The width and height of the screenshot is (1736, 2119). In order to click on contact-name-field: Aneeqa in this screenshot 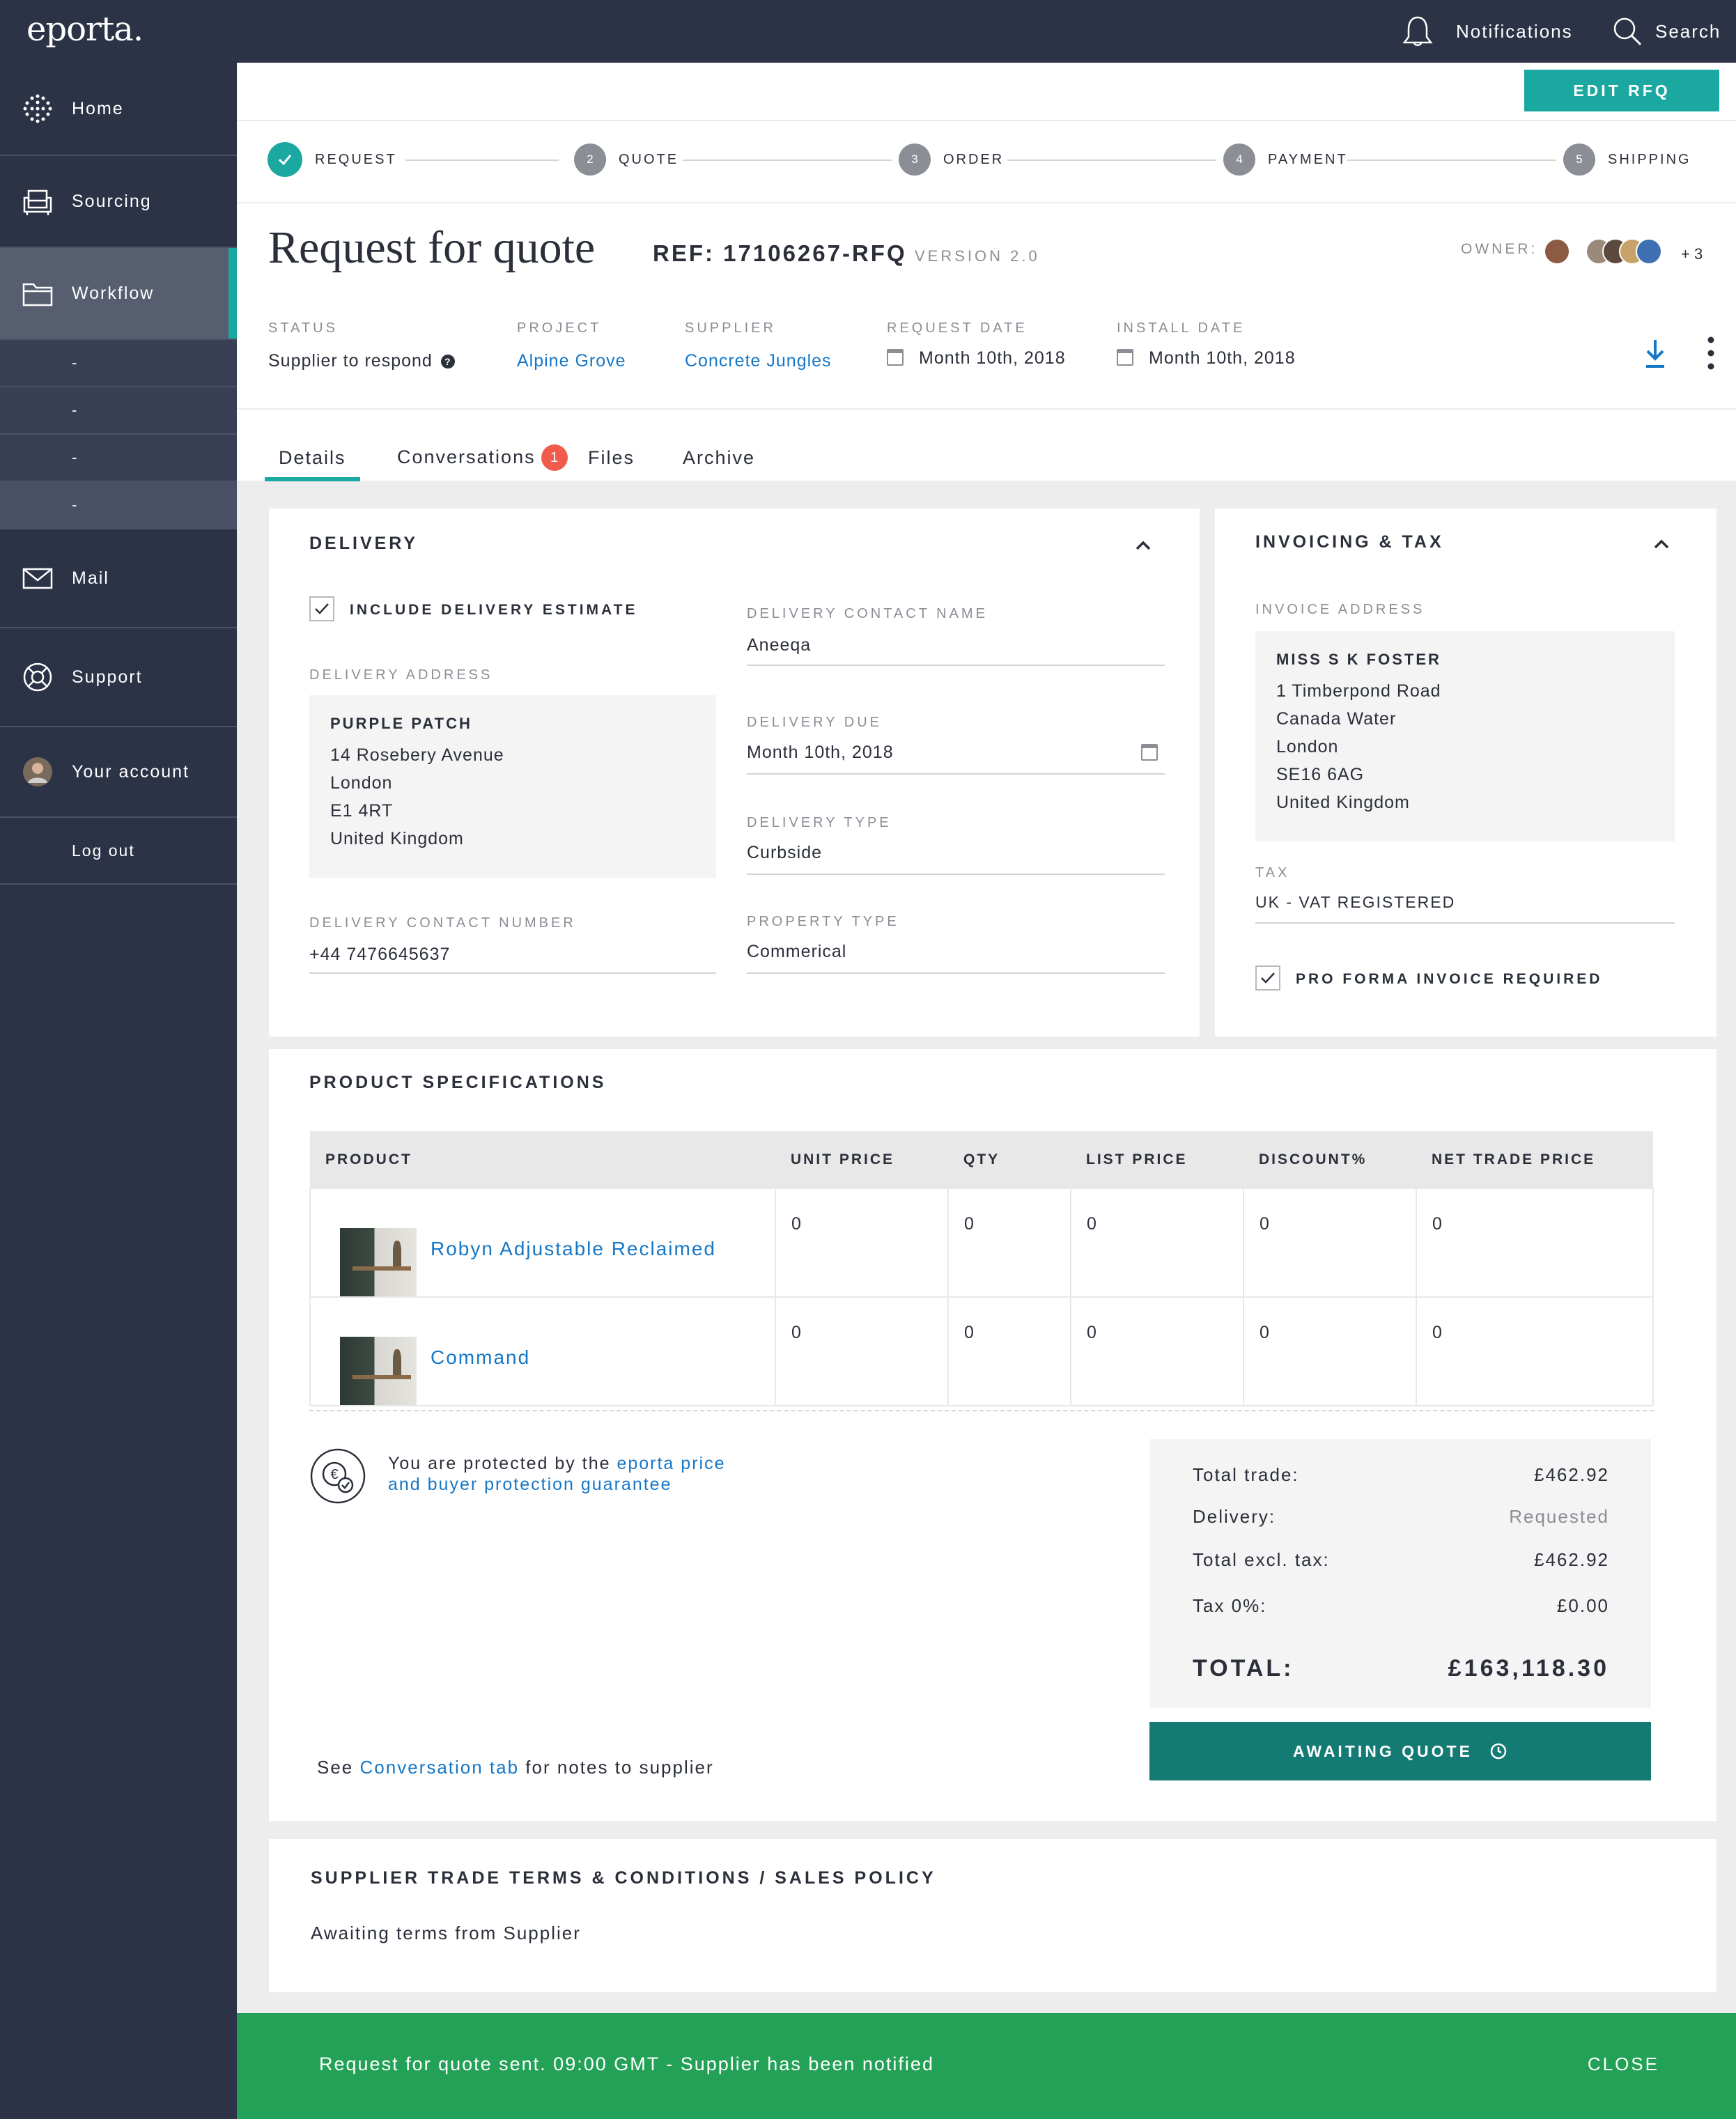, I will do `click(779, 645)`.